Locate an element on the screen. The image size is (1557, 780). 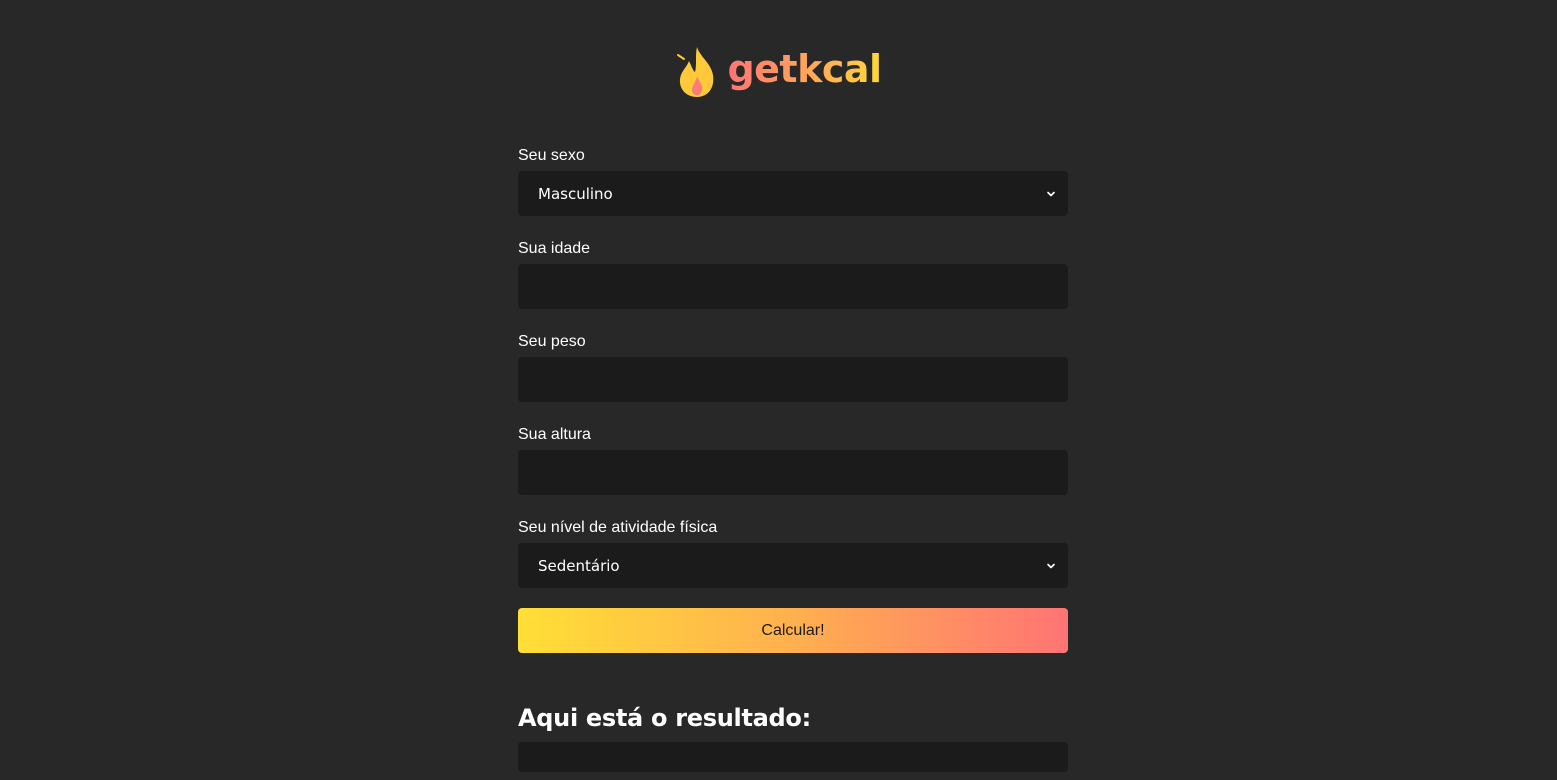
height-input is located at coordinates (793, 472).